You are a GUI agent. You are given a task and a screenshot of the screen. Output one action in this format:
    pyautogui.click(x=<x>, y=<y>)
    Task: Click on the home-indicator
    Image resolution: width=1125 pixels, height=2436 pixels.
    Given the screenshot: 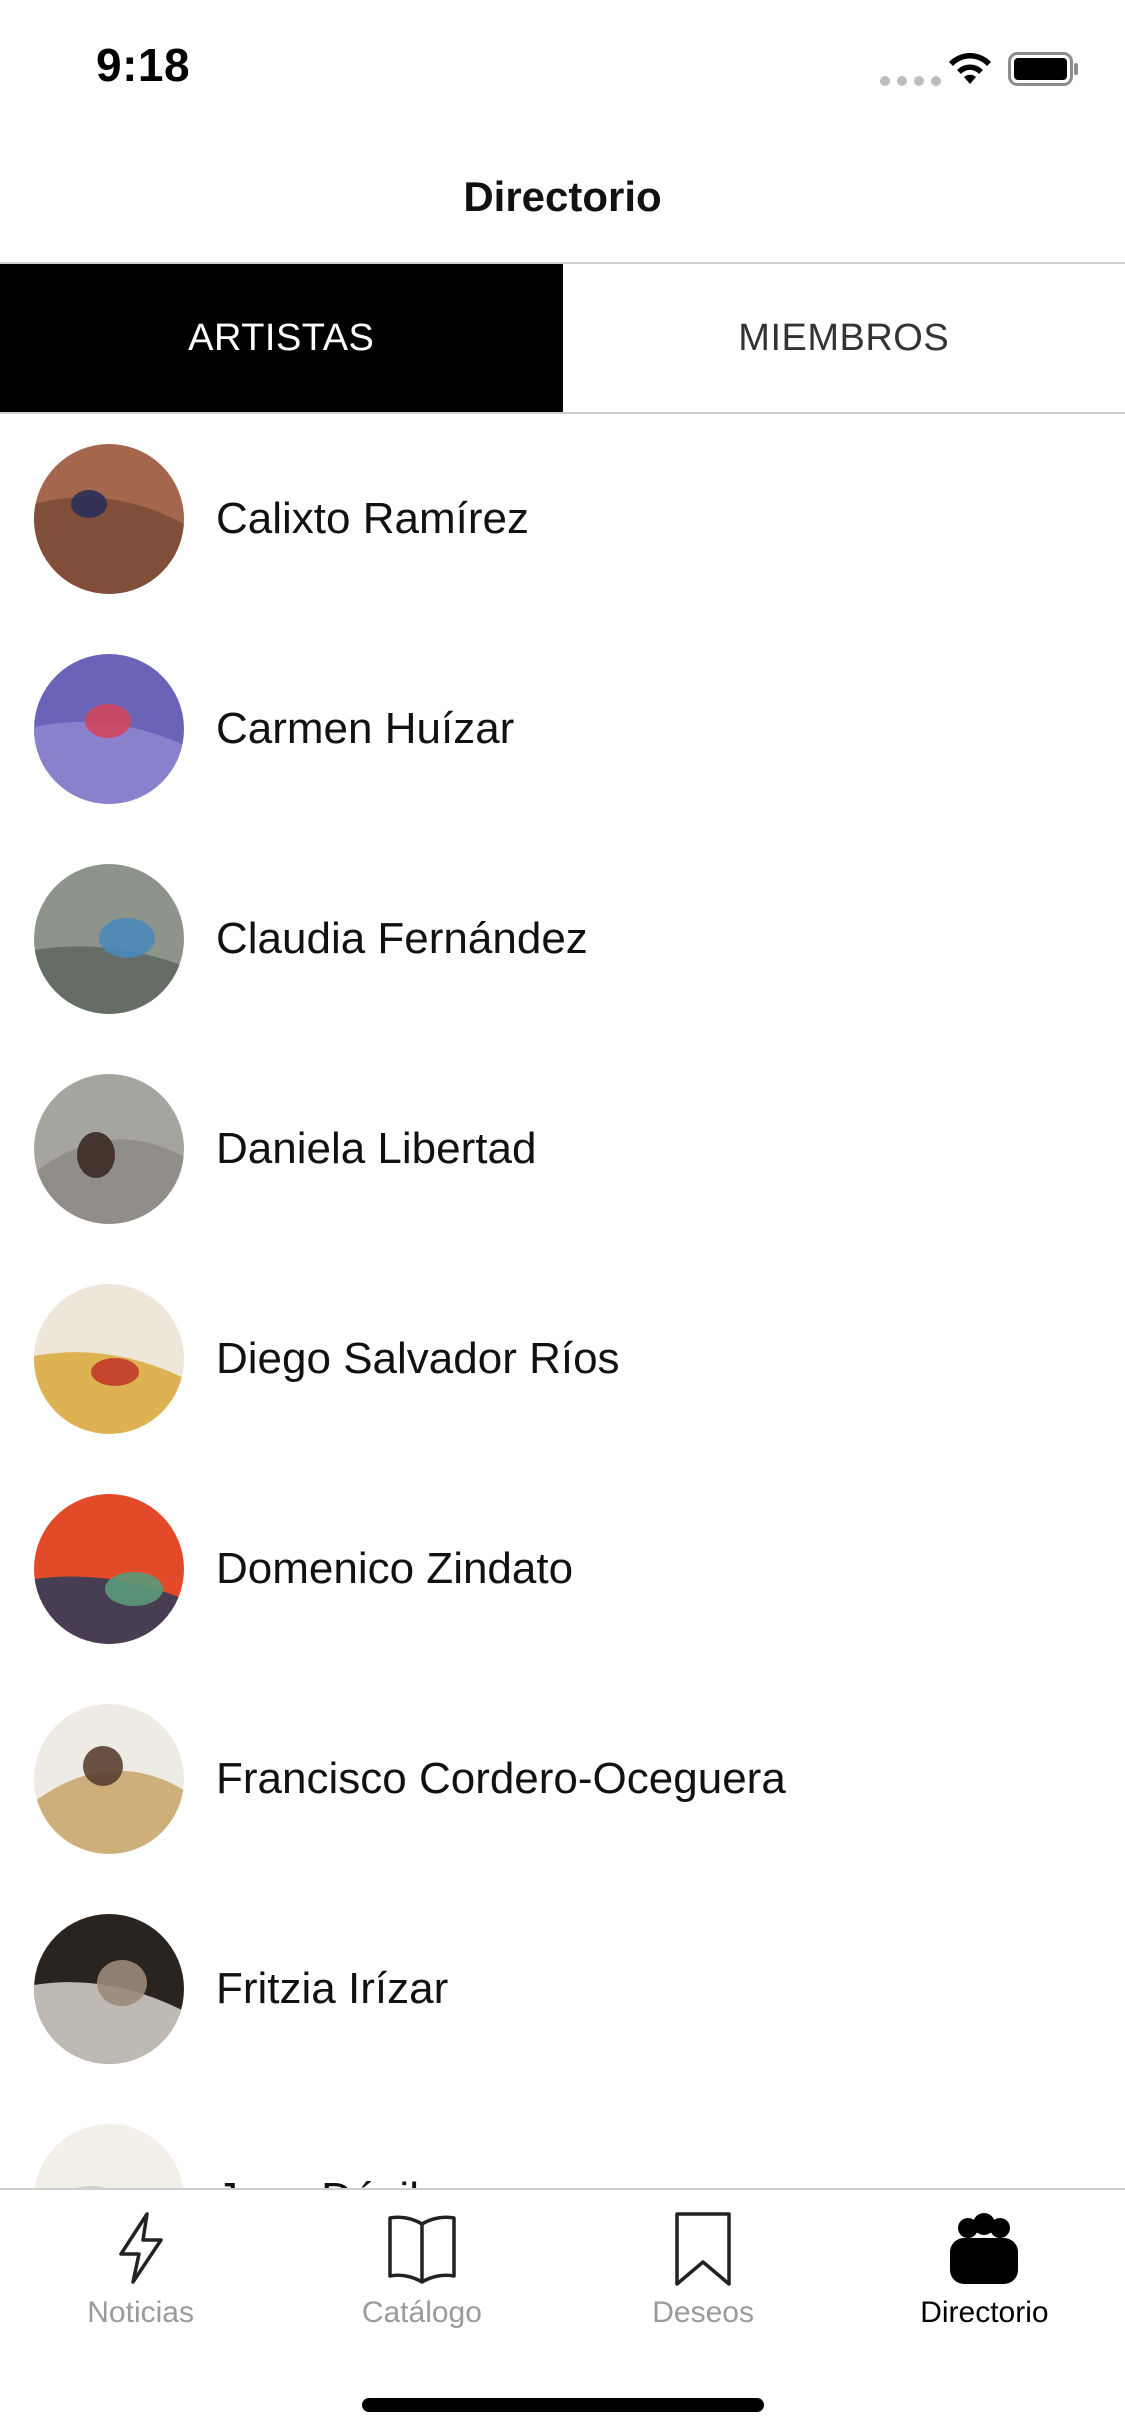 What is the action you would take?
    pyautogui.click(x=563, y=2405)
    